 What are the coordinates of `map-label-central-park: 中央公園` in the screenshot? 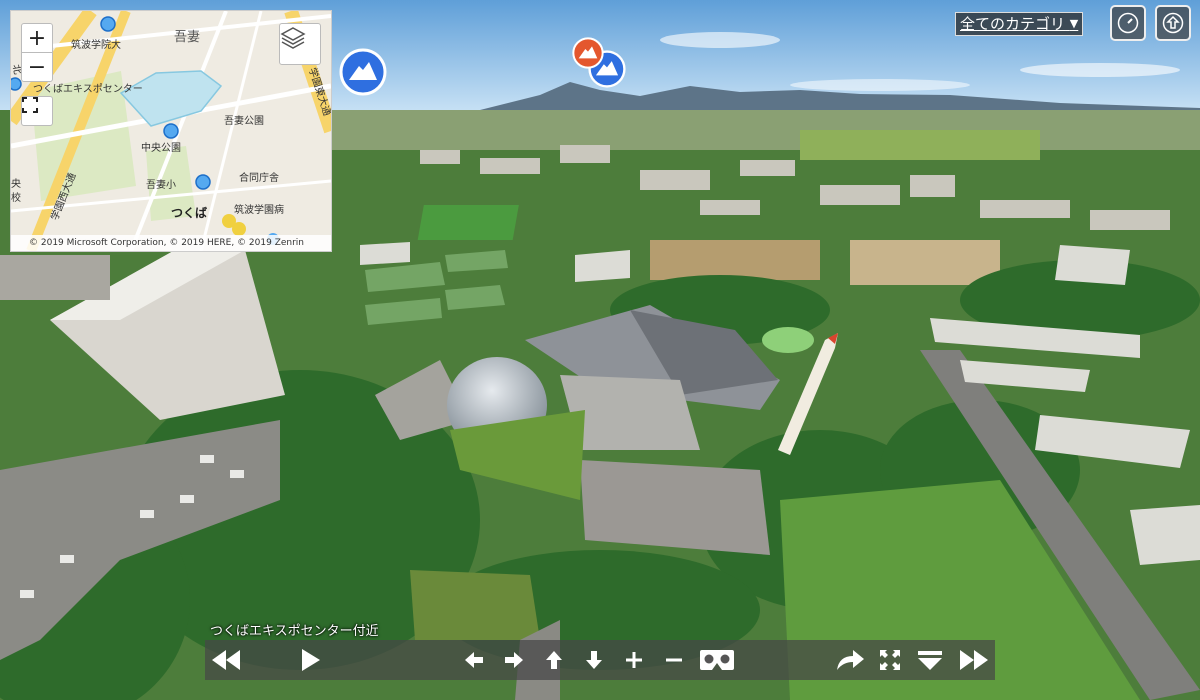 It's located at (161, 147).